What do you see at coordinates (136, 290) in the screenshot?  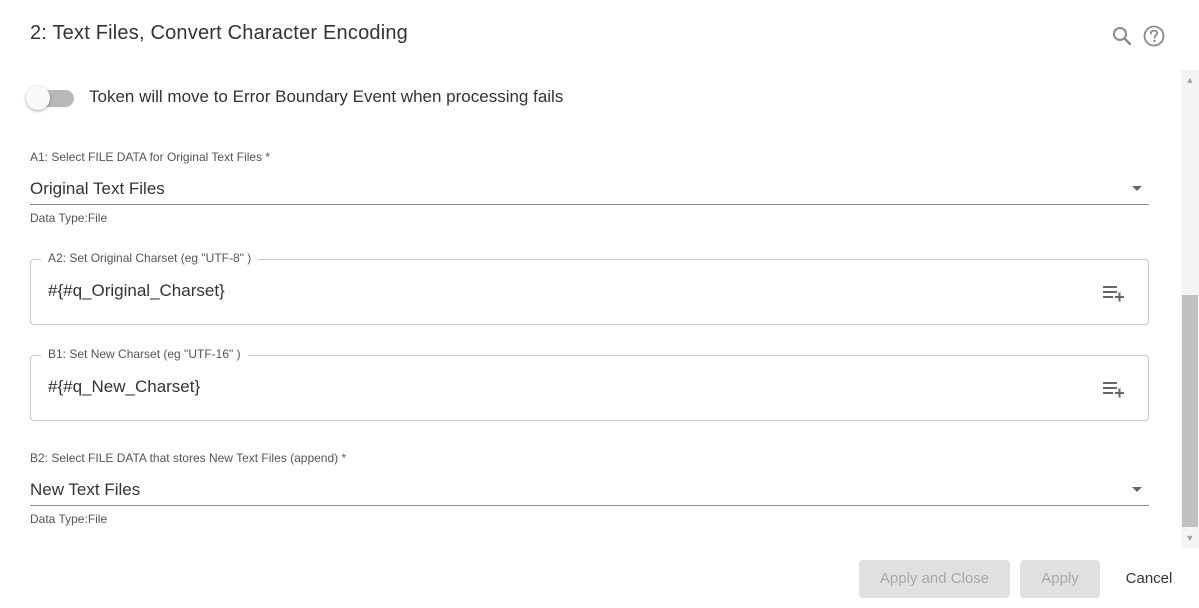 I see `a2-value: #{#q_Original_Charset}` at bounding box center [136, 290].